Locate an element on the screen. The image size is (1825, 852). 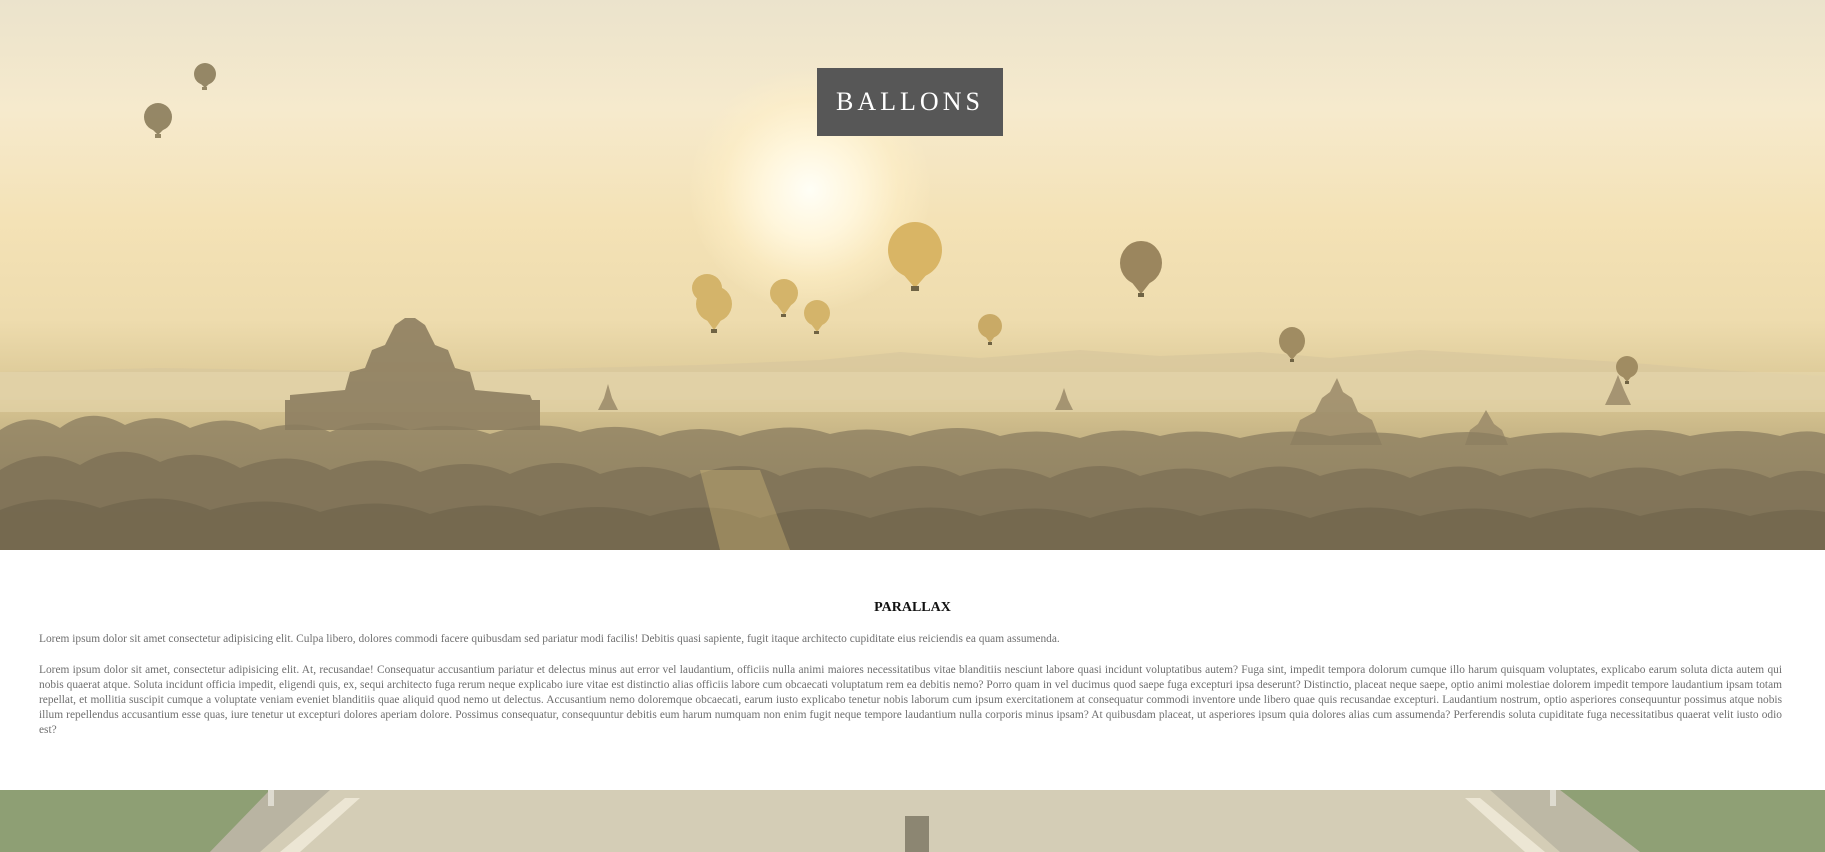
post-left is located at coordinates (271, 798).